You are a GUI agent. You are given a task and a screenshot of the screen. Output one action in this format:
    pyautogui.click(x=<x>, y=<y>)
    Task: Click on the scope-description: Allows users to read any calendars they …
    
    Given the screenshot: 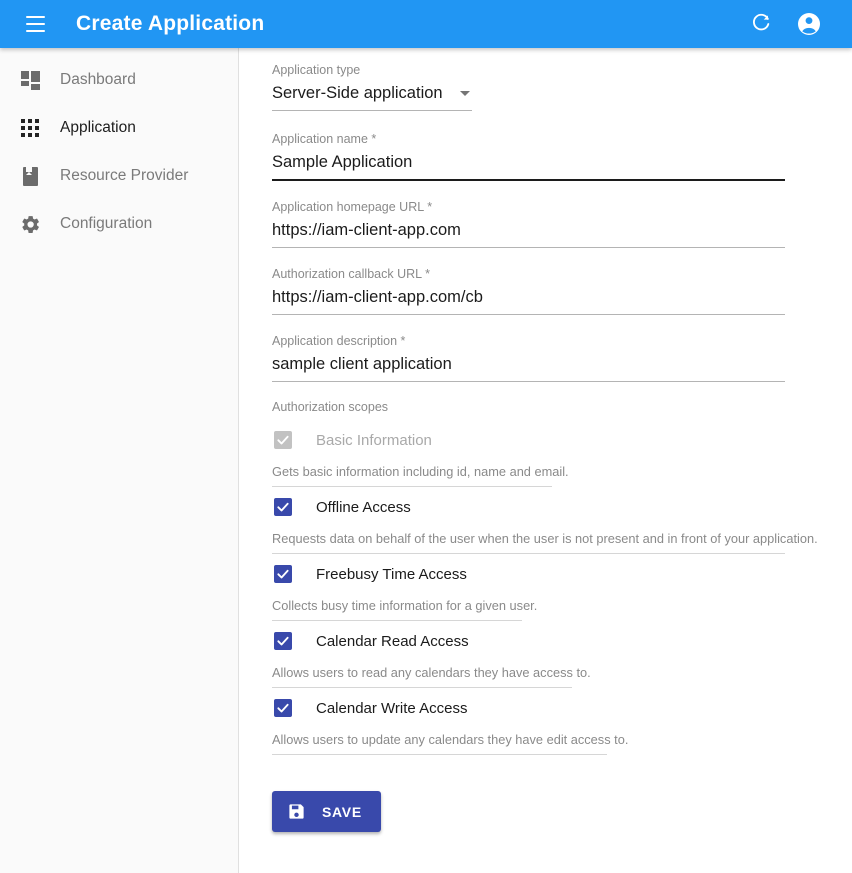 What is the action you would take?
    pyautogui.click(x=431, y=672)
    